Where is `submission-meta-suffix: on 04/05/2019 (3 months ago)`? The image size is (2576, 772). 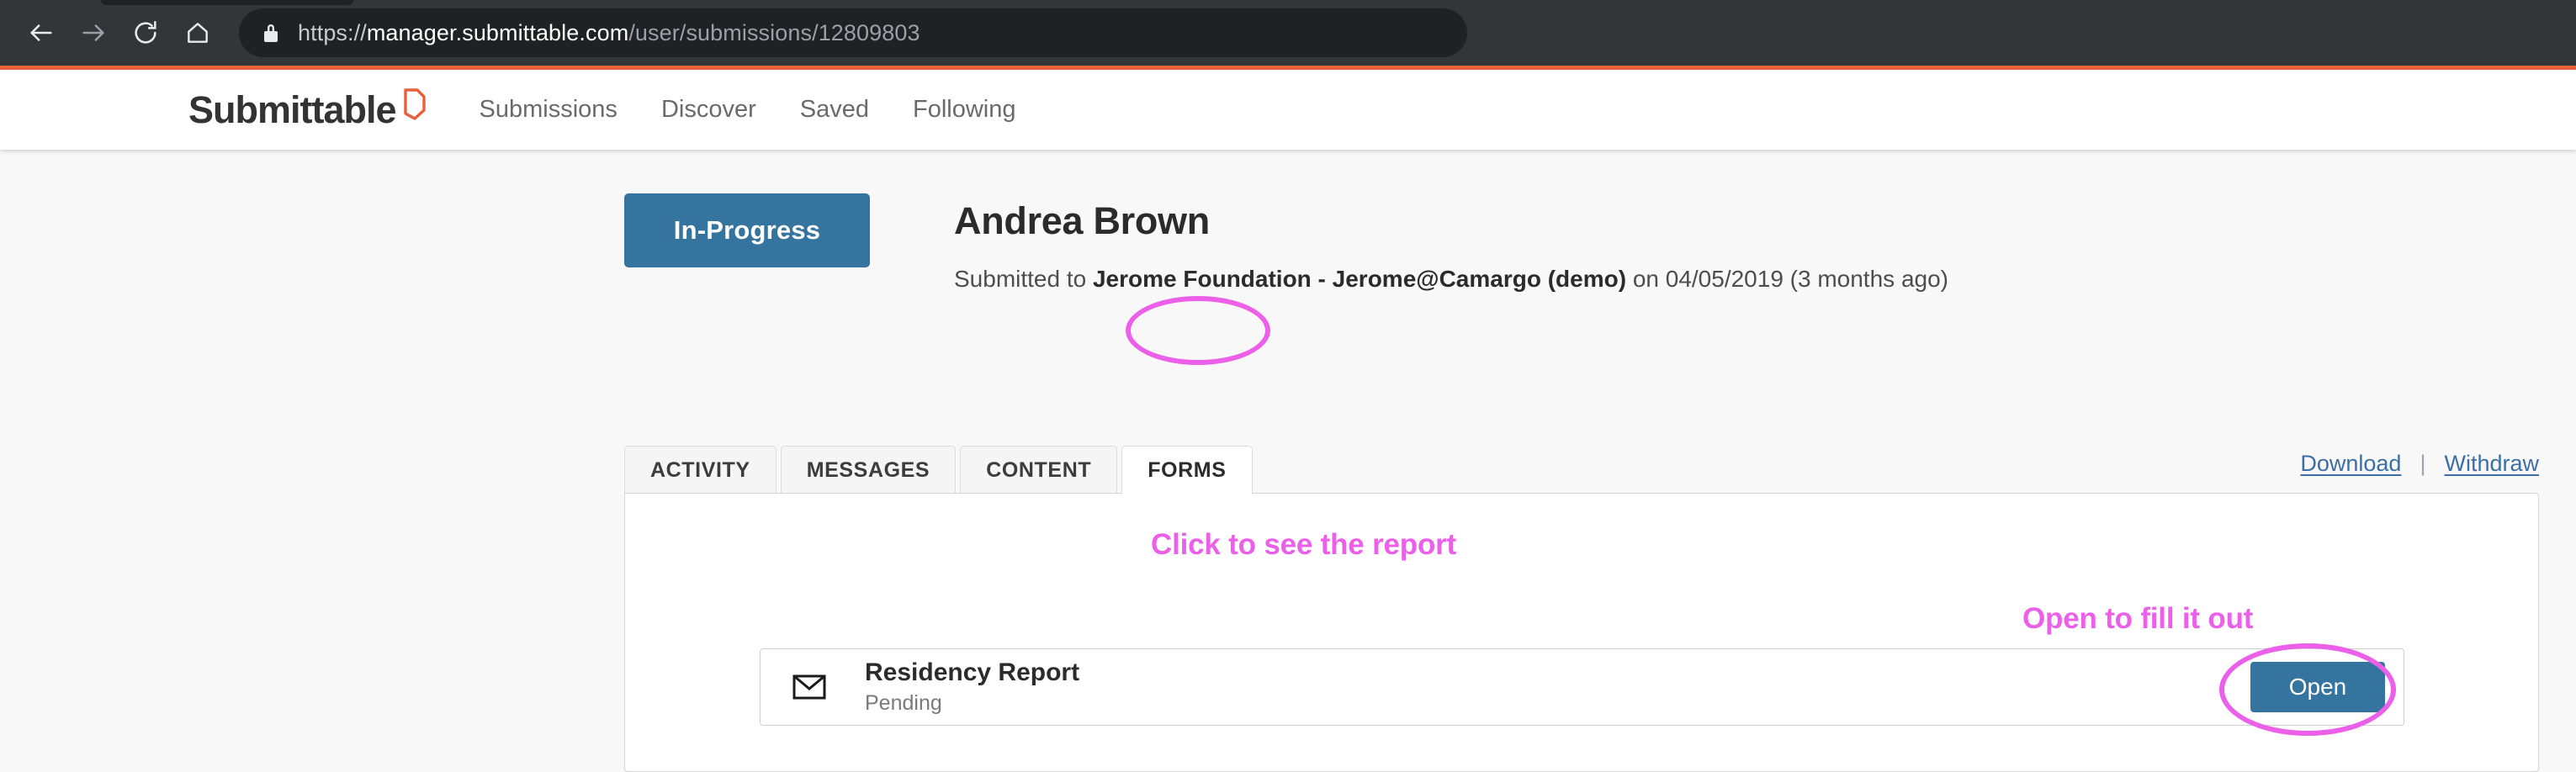
submission-meta-suffix: on 04/05/2019 (3 months ago) is located at coordinates (1787, 278).